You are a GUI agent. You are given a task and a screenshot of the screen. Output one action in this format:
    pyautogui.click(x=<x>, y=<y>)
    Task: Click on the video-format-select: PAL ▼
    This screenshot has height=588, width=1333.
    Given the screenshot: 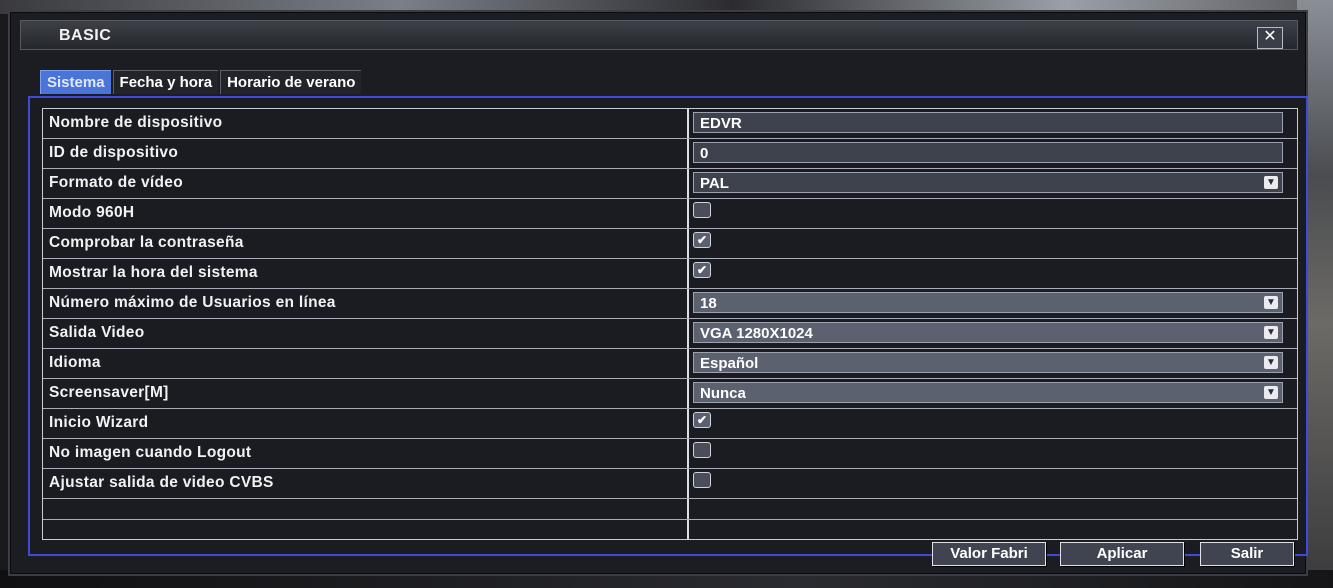 What is the action you would take?
    pyautogui.click(x=988, y=182)
    